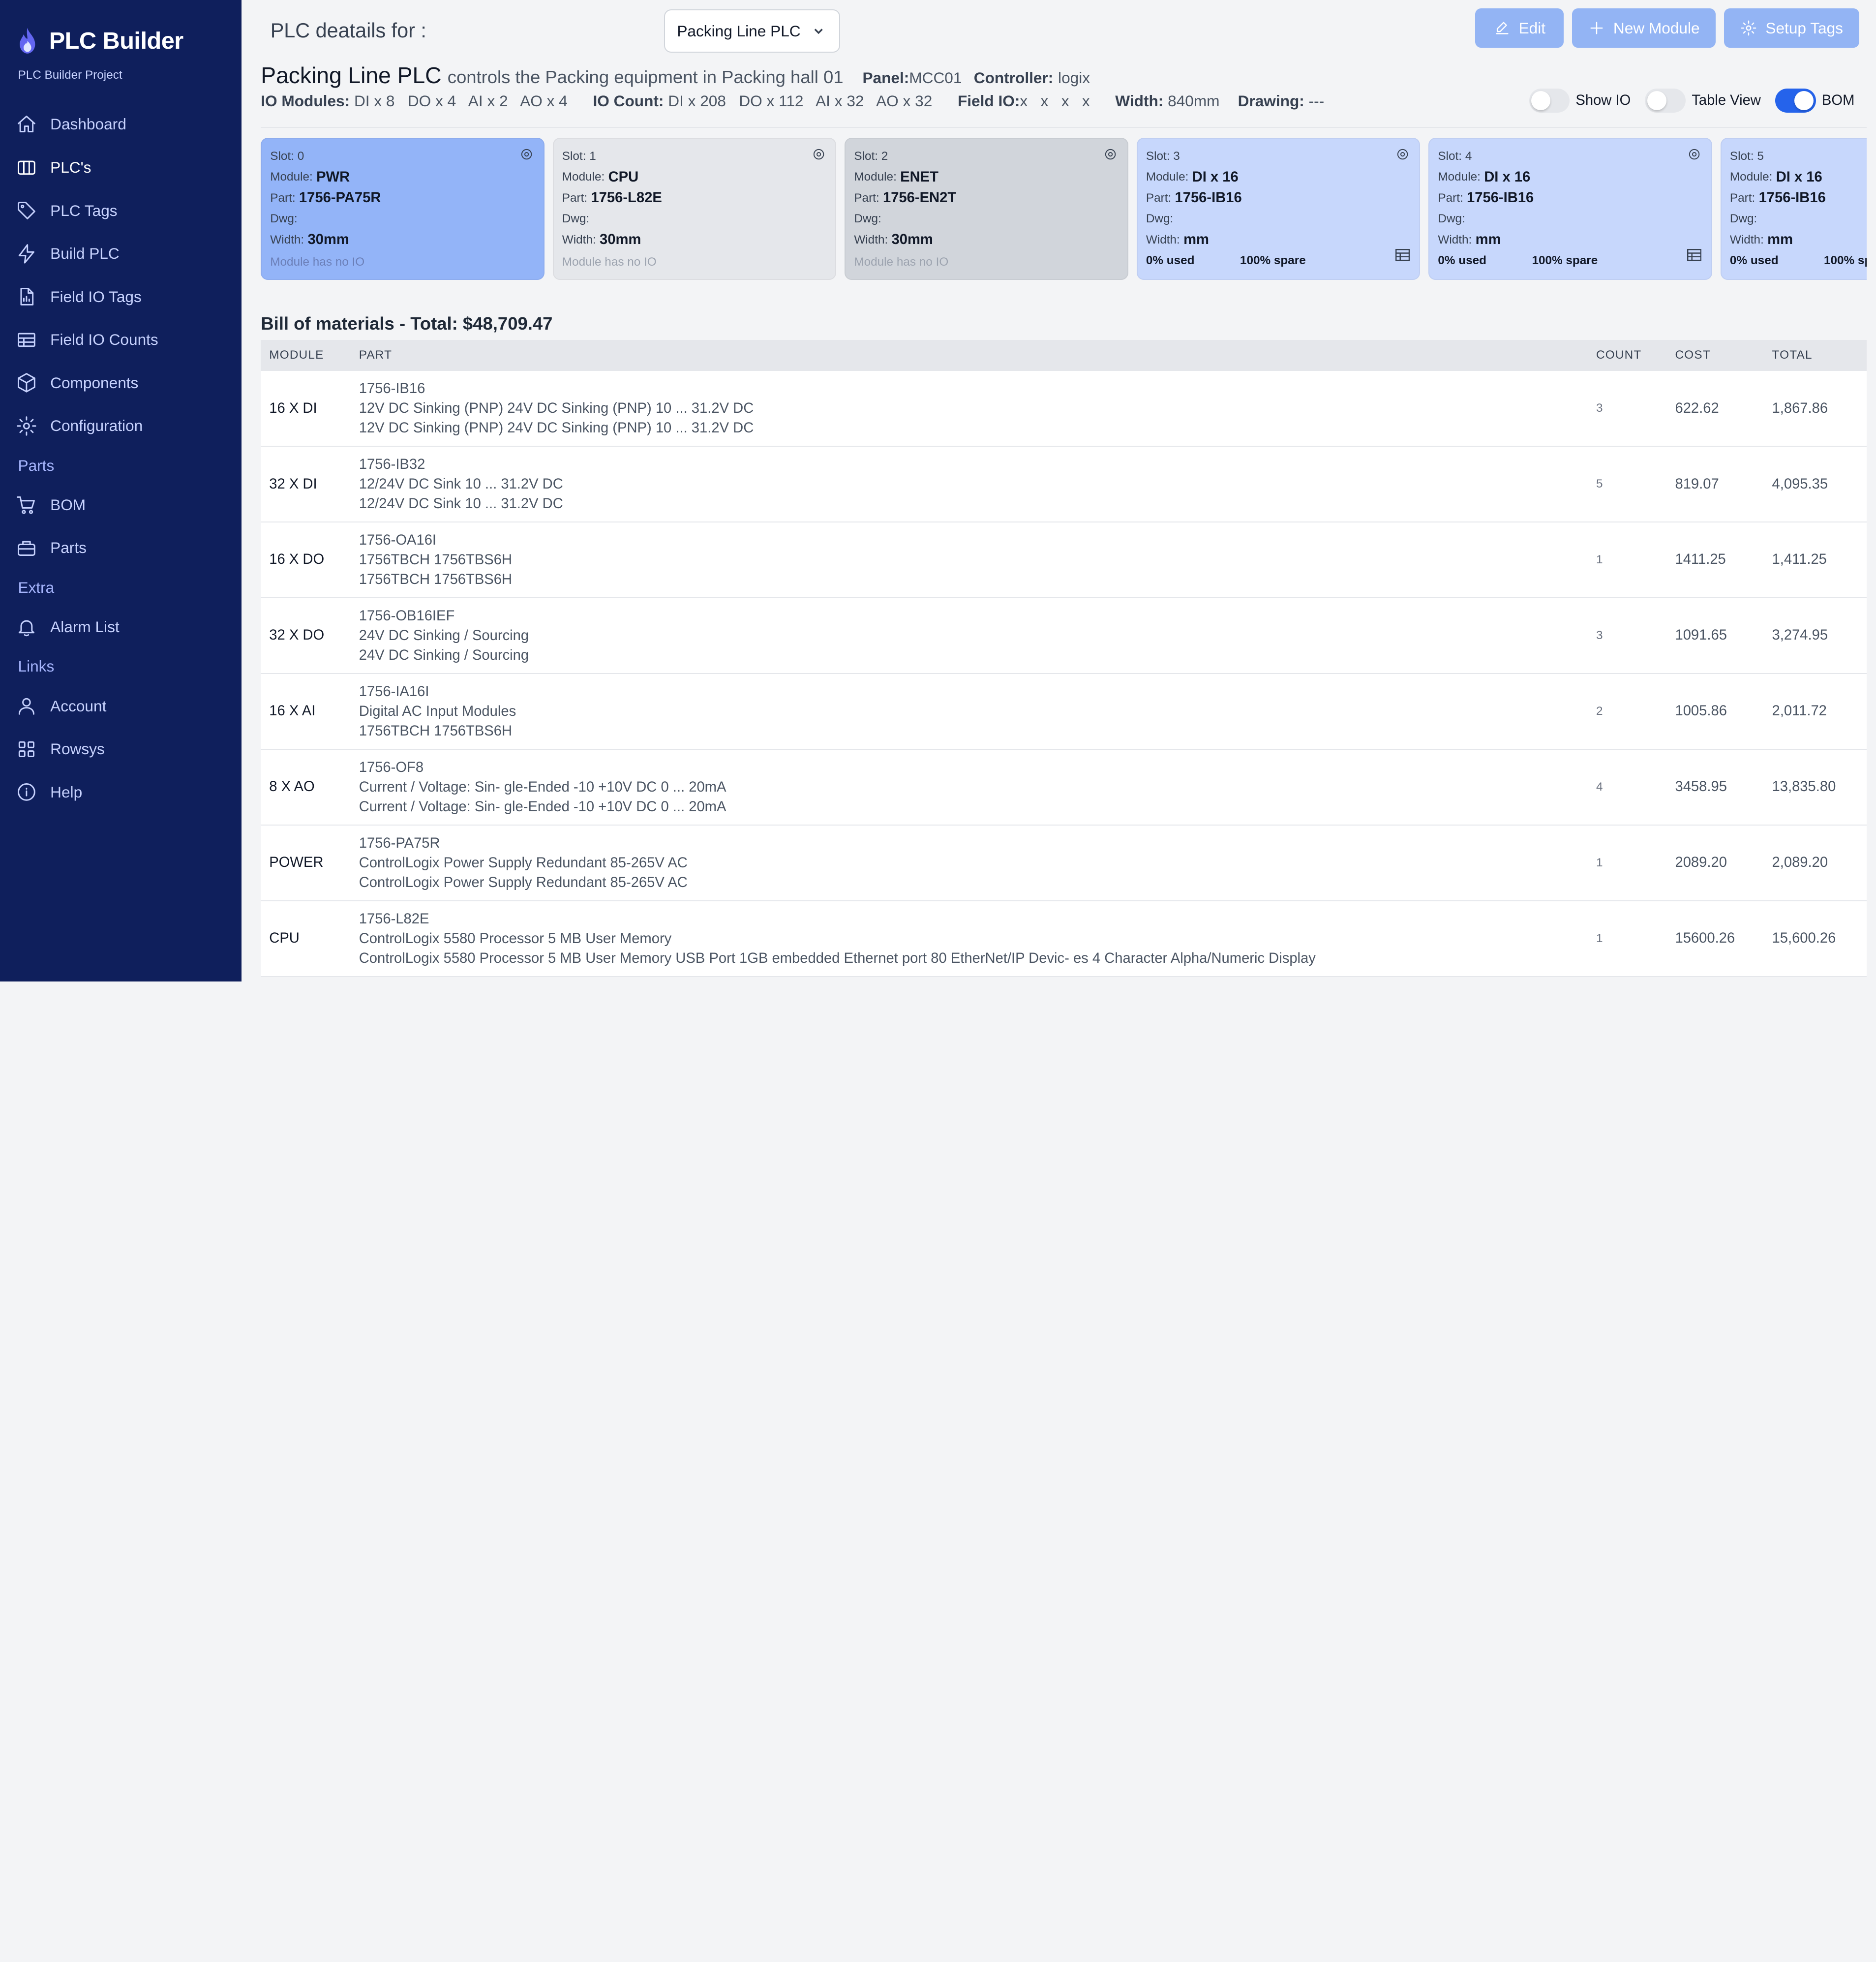  Describe the element at coordinates (884, 156) in the screenshot. I see `slot-number: 2` at that location.